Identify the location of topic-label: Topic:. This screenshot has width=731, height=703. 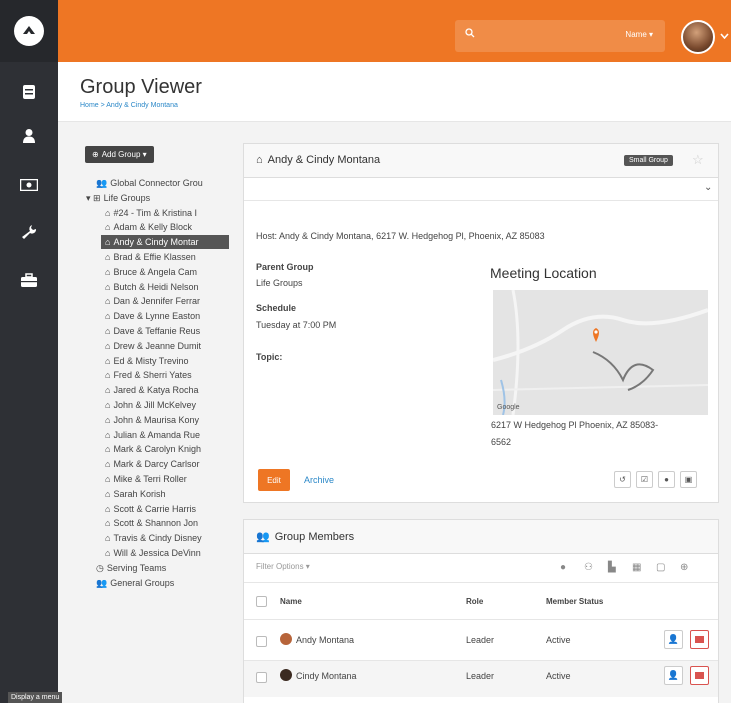
(269, 357).